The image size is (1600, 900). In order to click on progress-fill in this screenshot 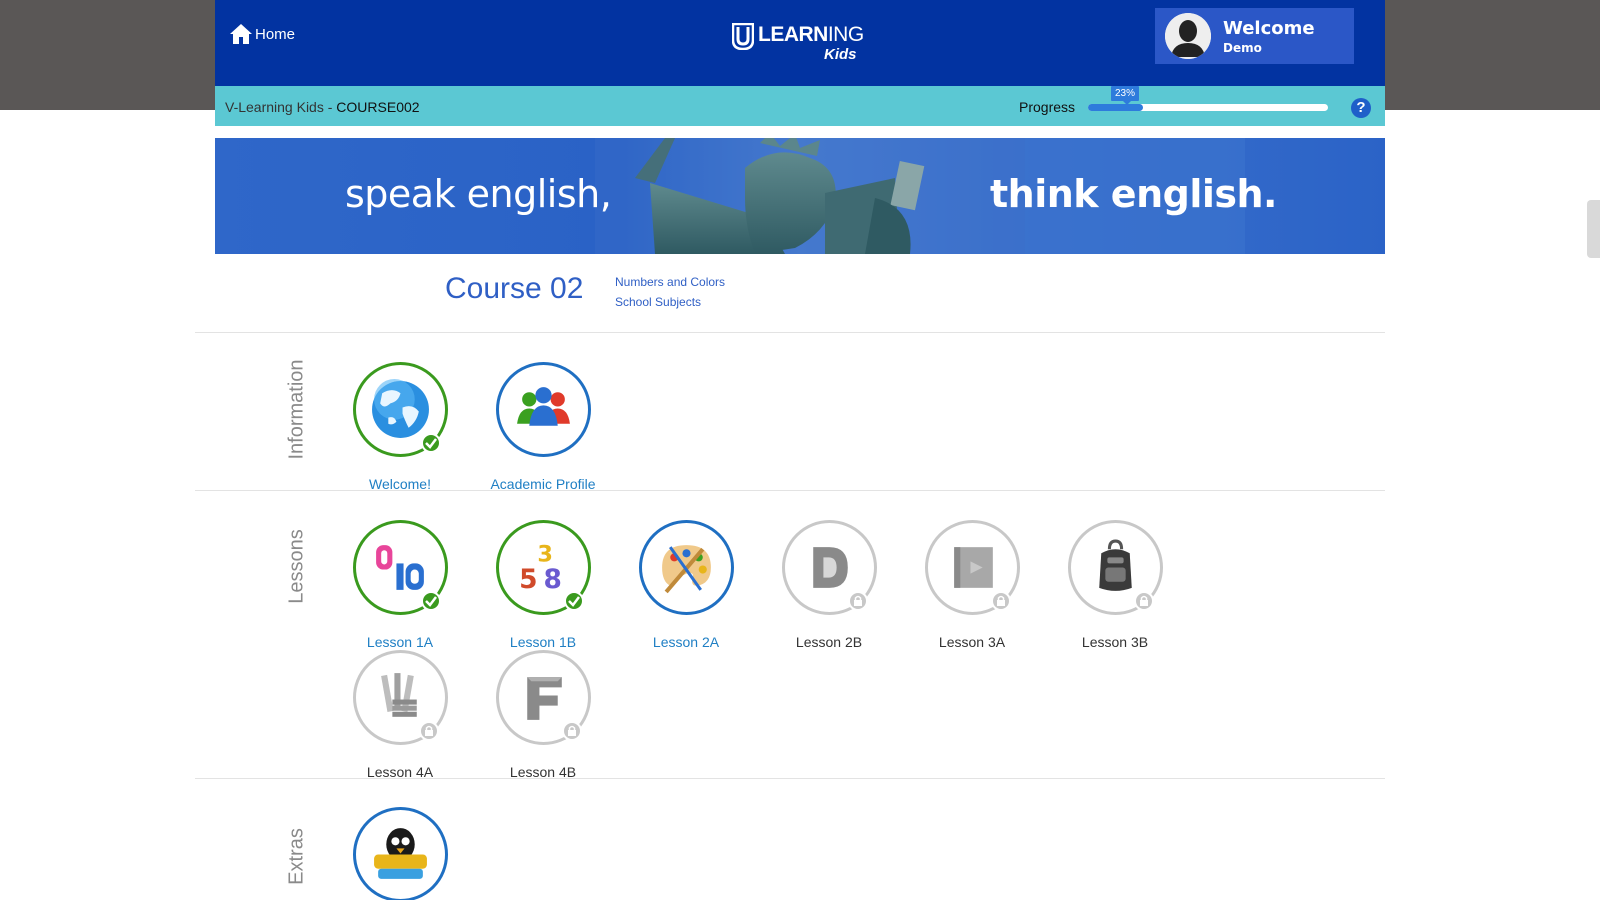, I will do `click(1116, 107)`.